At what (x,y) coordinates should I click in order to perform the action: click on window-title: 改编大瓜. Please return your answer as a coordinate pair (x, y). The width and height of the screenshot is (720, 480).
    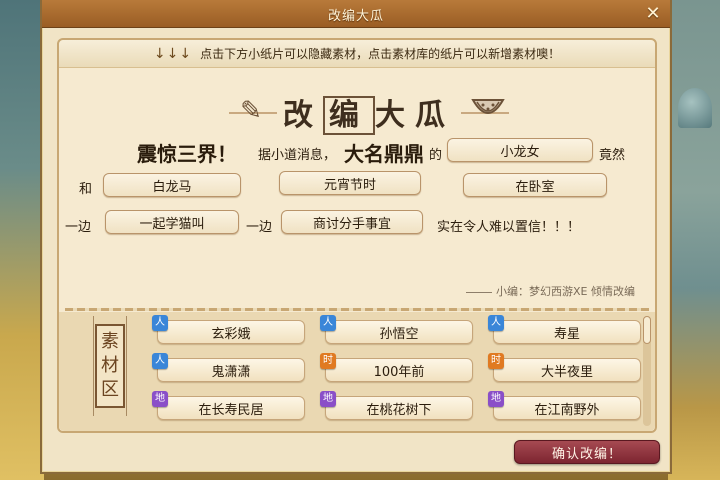
    Looking at the image, I should click on (355, 16).